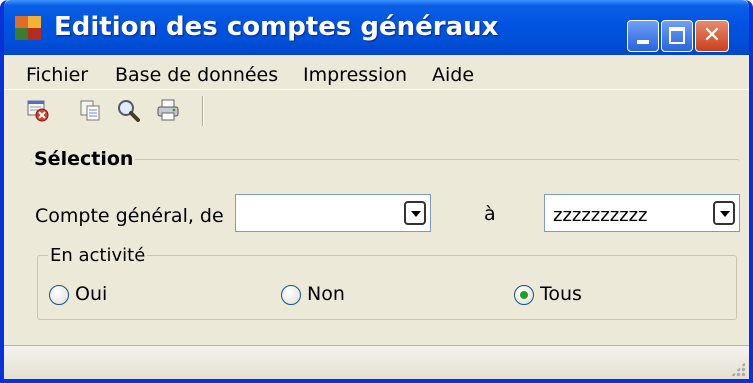  Describe the element at coordinates (28, 28) in the screenshot. I see `app-icon` at that location.